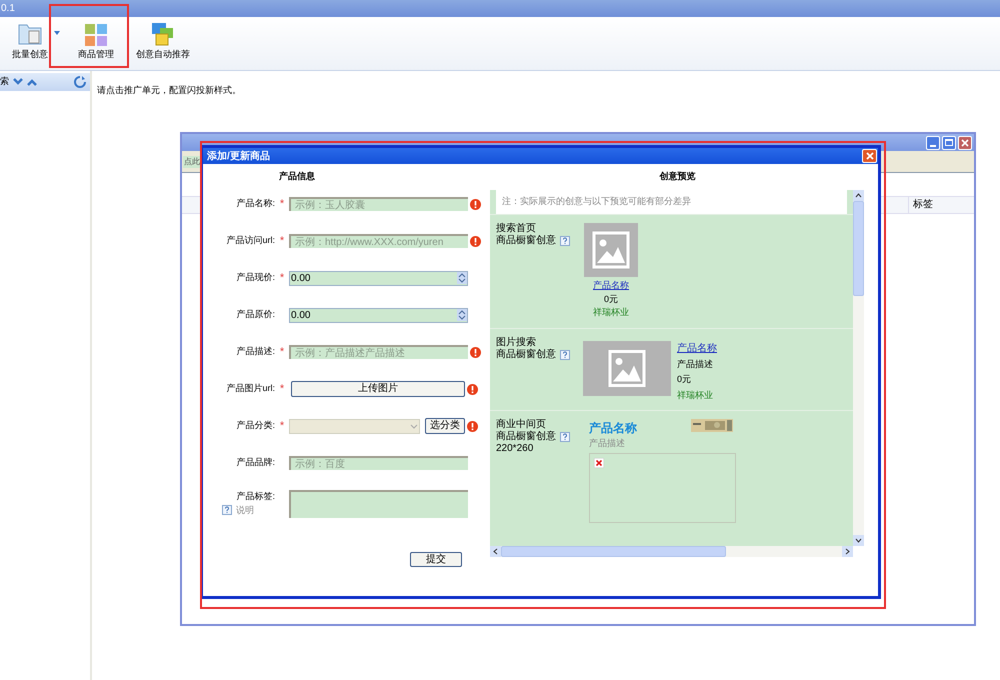  Describe the element at coordinates (255, 463) in the screenshot. I see `field-label: 产品品牌:` at that location.